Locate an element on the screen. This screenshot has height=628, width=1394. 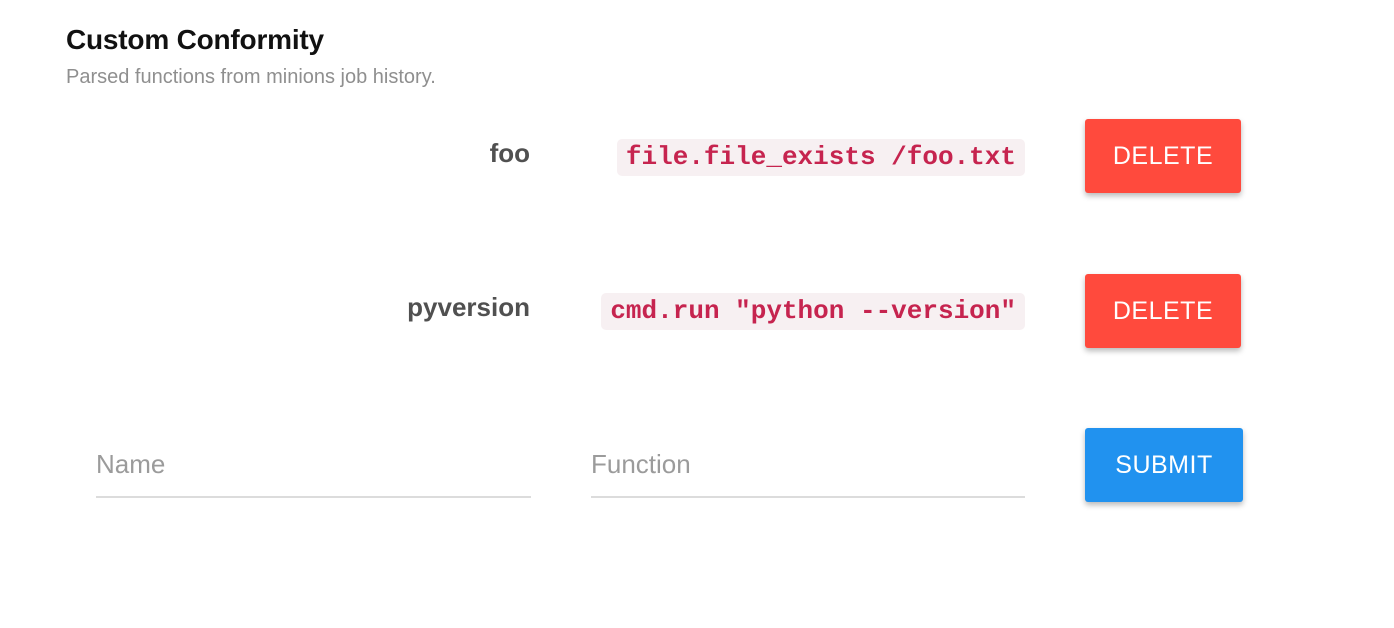
function-field is located at coordinates (808, 469).